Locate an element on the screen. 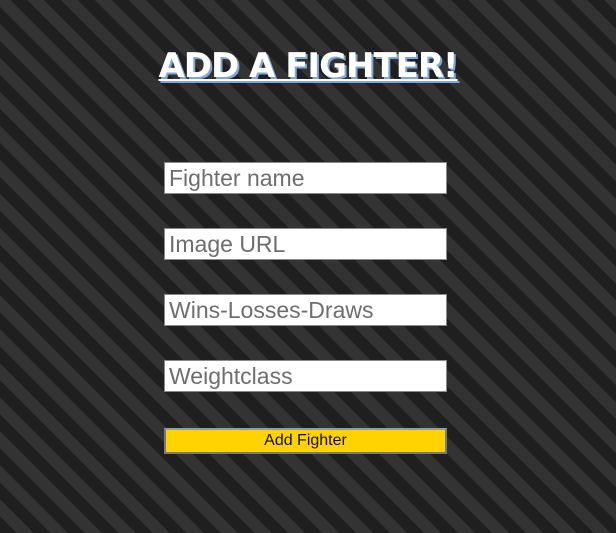 This screenshot has height=533, width=616. image-url-input is located at coordinates (305, 244).